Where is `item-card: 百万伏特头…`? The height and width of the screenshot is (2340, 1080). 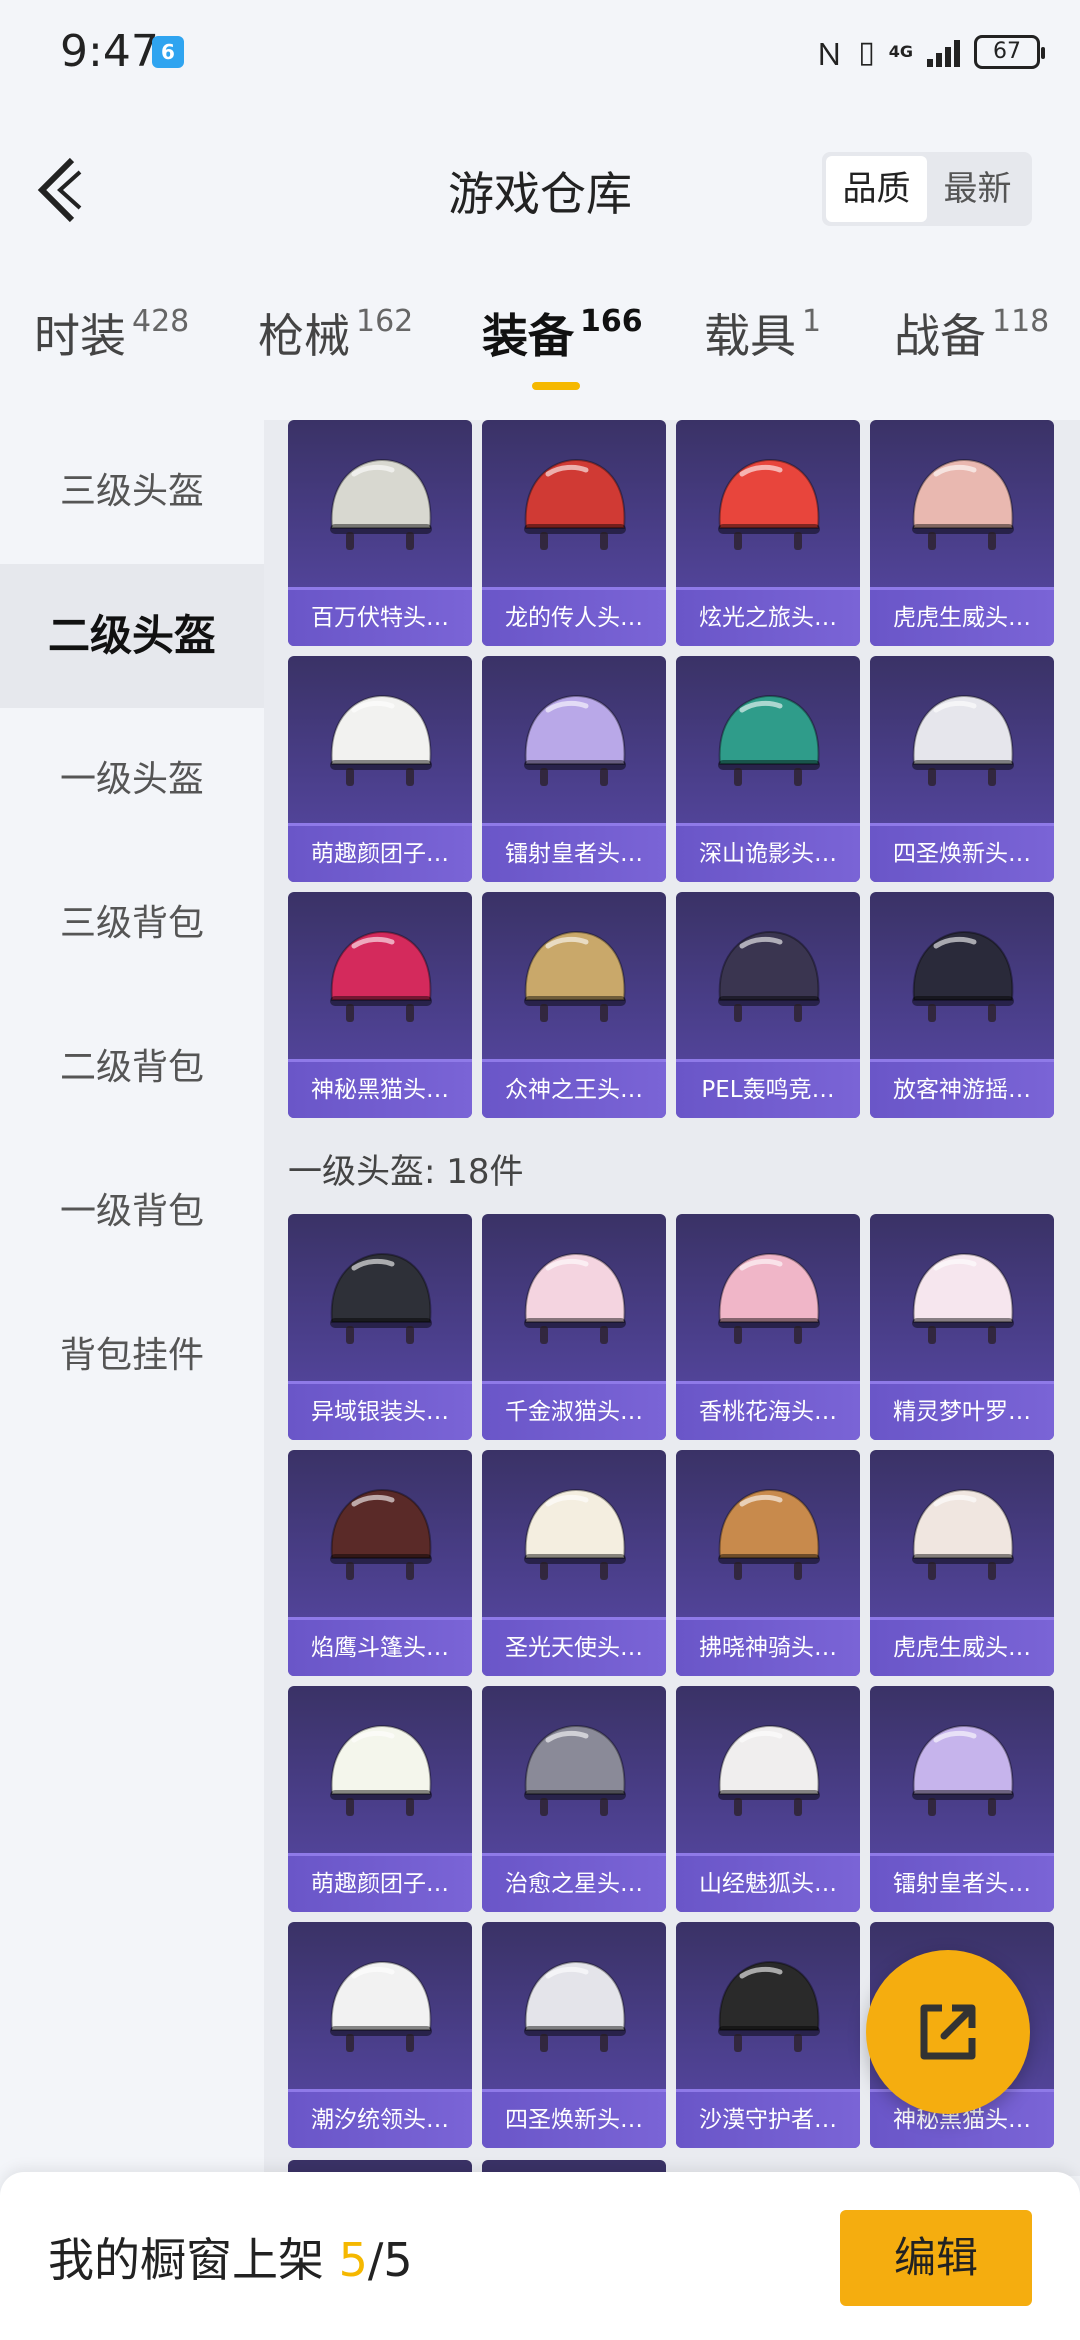 item-card: 百万伏特头… is located at coordinates (380, 533).